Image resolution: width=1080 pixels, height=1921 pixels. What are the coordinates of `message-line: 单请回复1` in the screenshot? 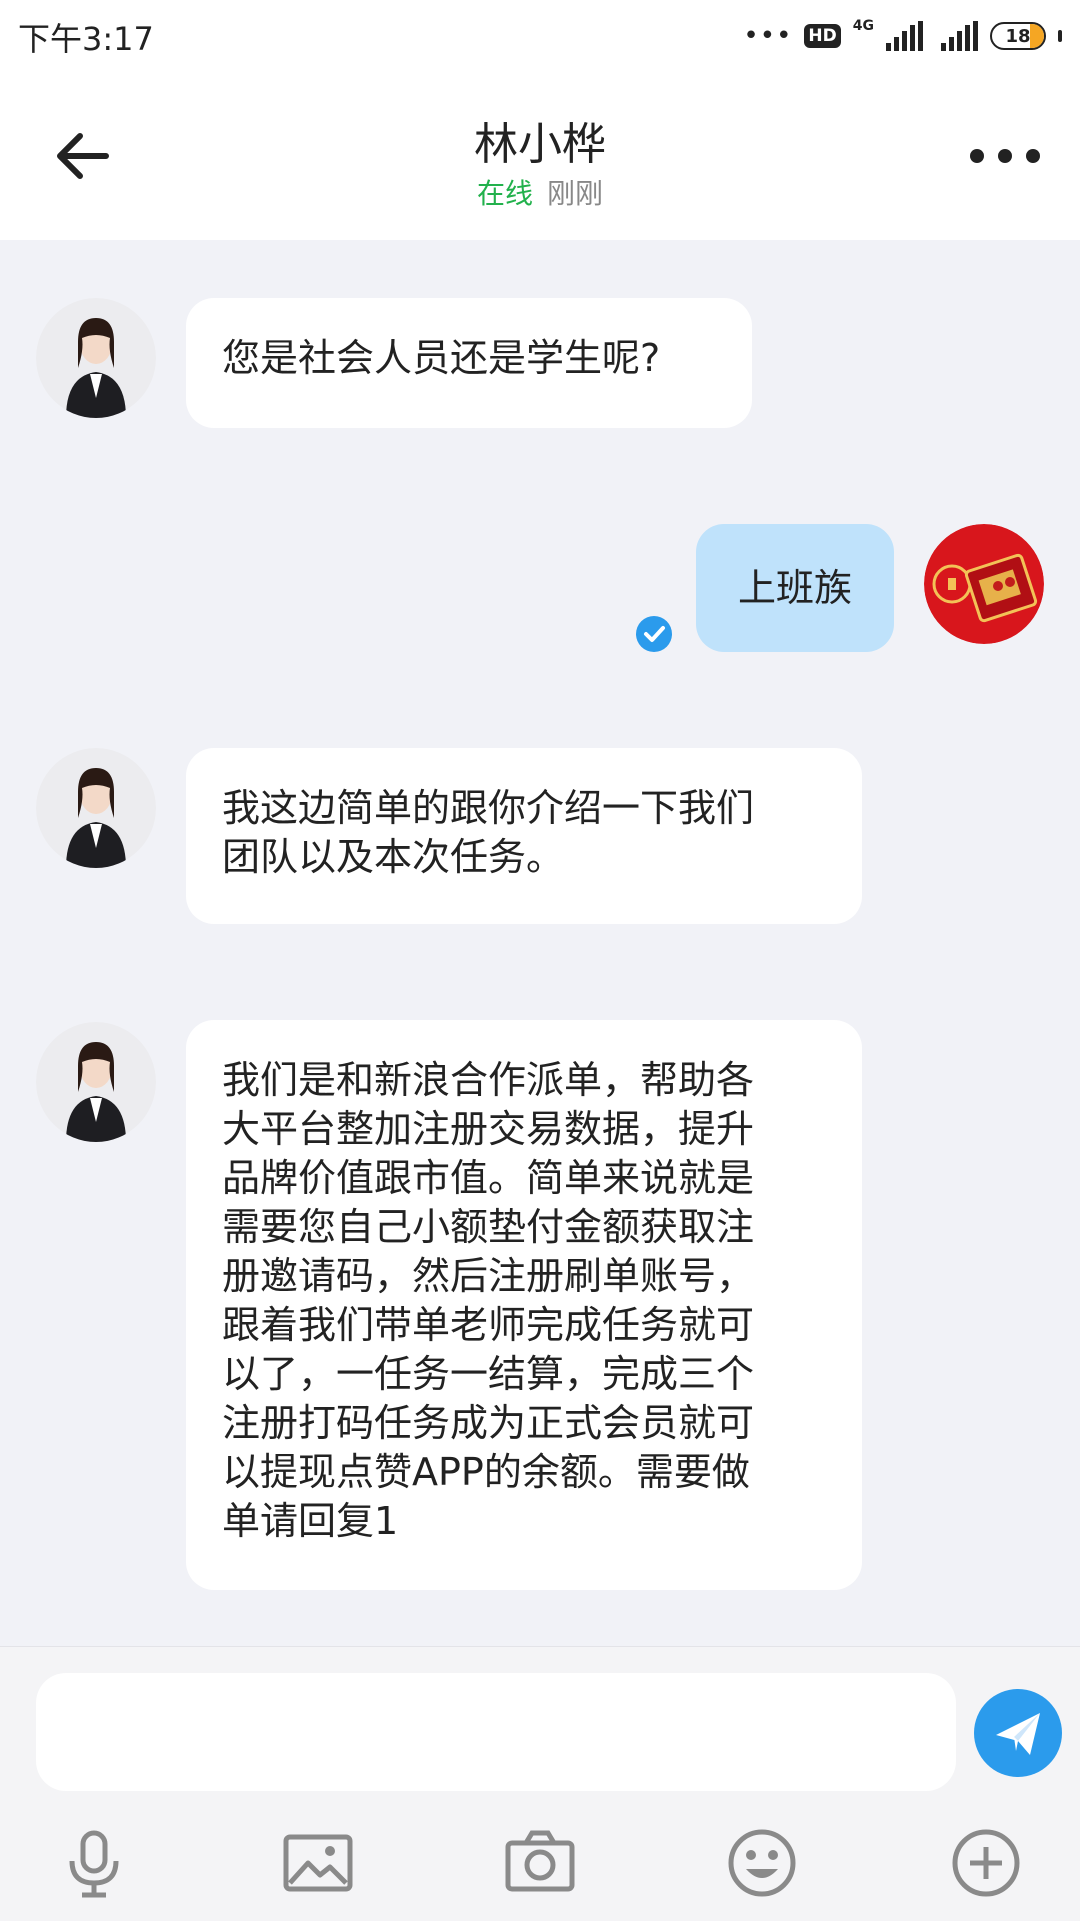 It's located at (310, 1521).